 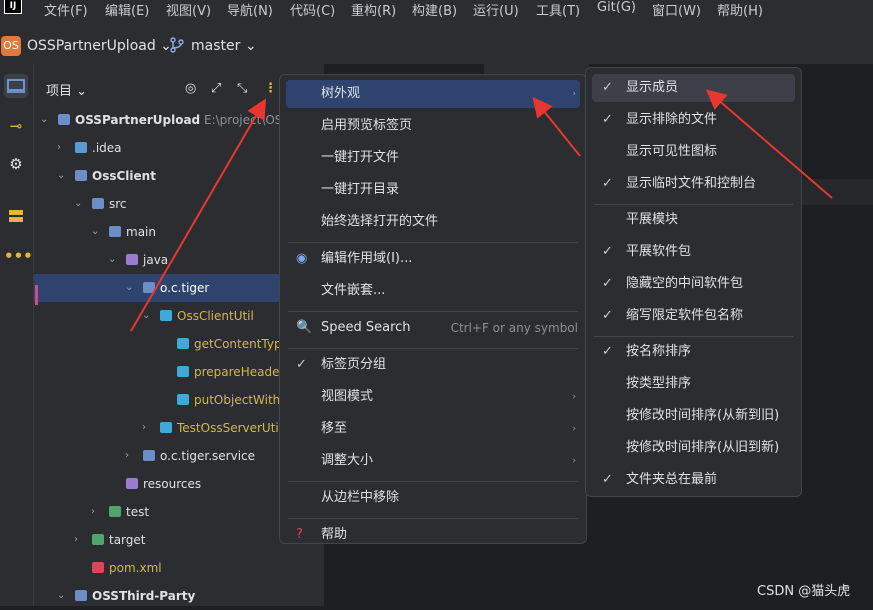 I want to click on commit-icon: ⊸, so click(x=16, y=126).